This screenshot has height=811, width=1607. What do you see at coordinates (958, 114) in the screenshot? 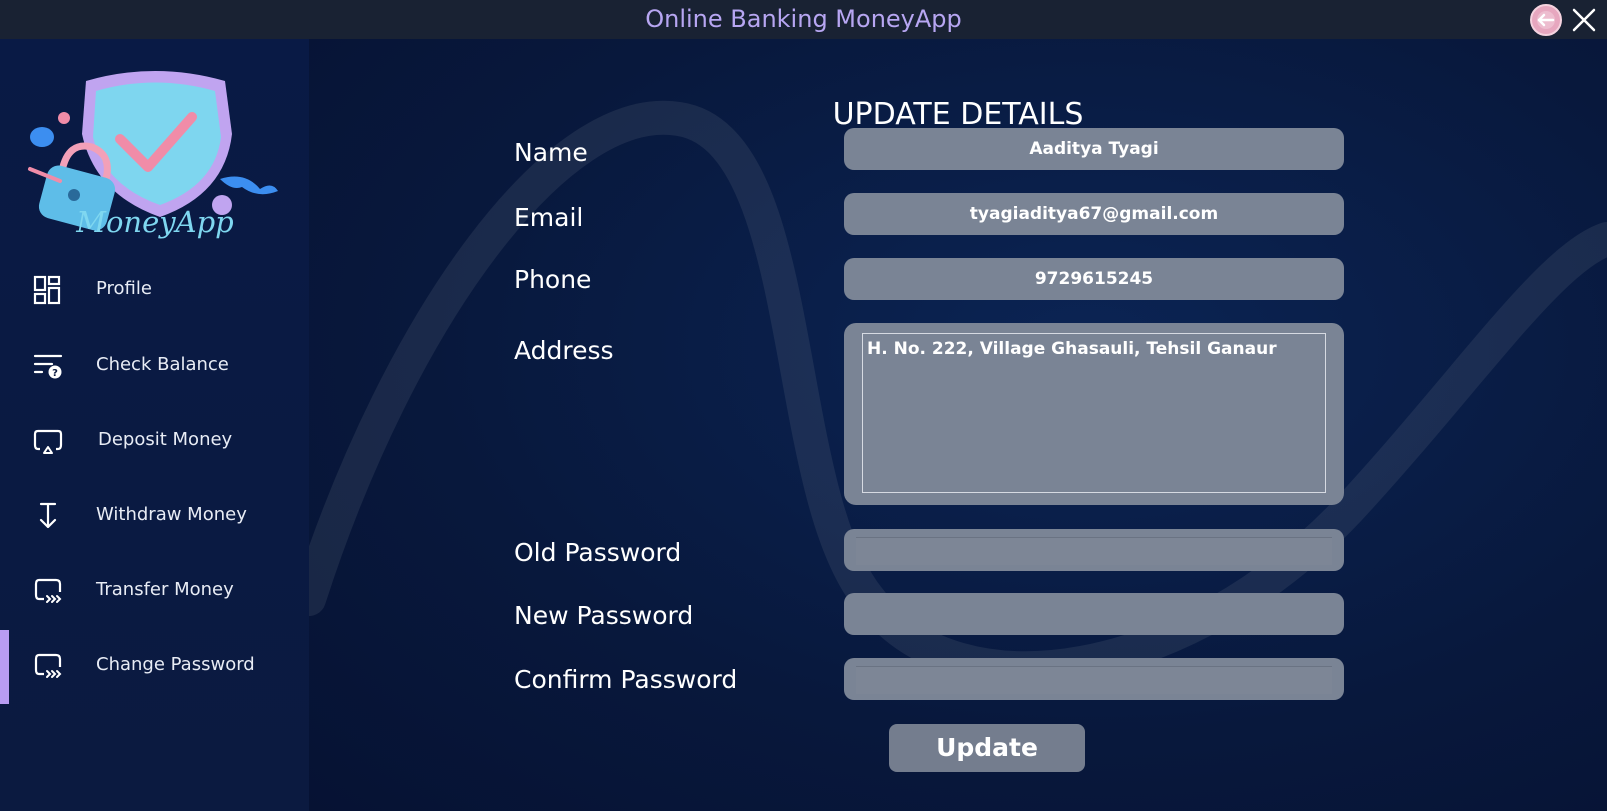
I see `page-title: UPDATE DETAILS` at bounding box center [958, 114].